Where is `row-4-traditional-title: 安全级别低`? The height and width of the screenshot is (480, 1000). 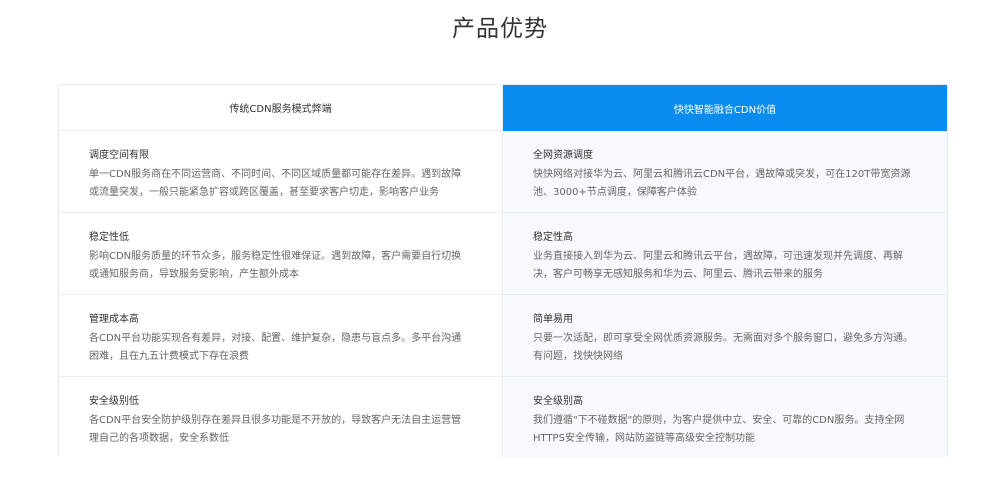 row-4-traditional-title: 安全级别低 is located at coordinates (114, 401).